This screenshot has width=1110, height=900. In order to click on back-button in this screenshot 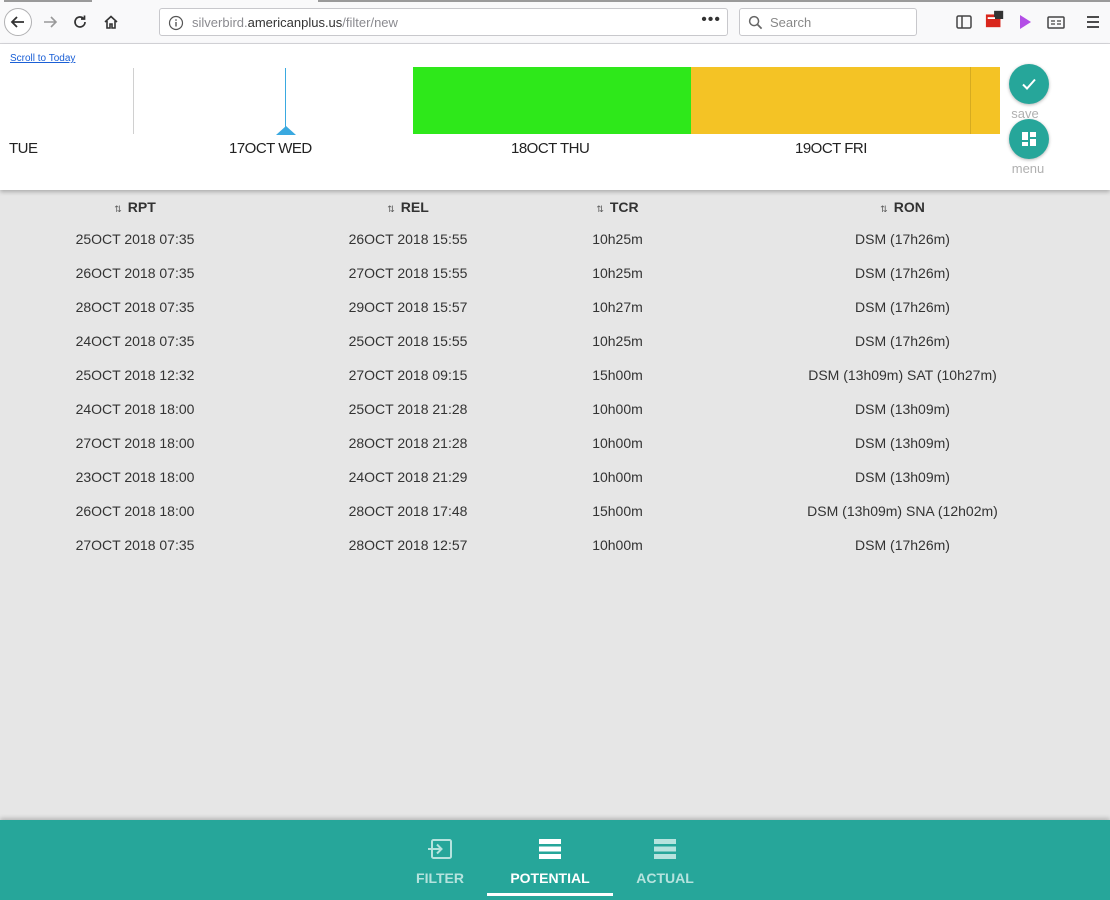, I will do `click(18, 22)`.